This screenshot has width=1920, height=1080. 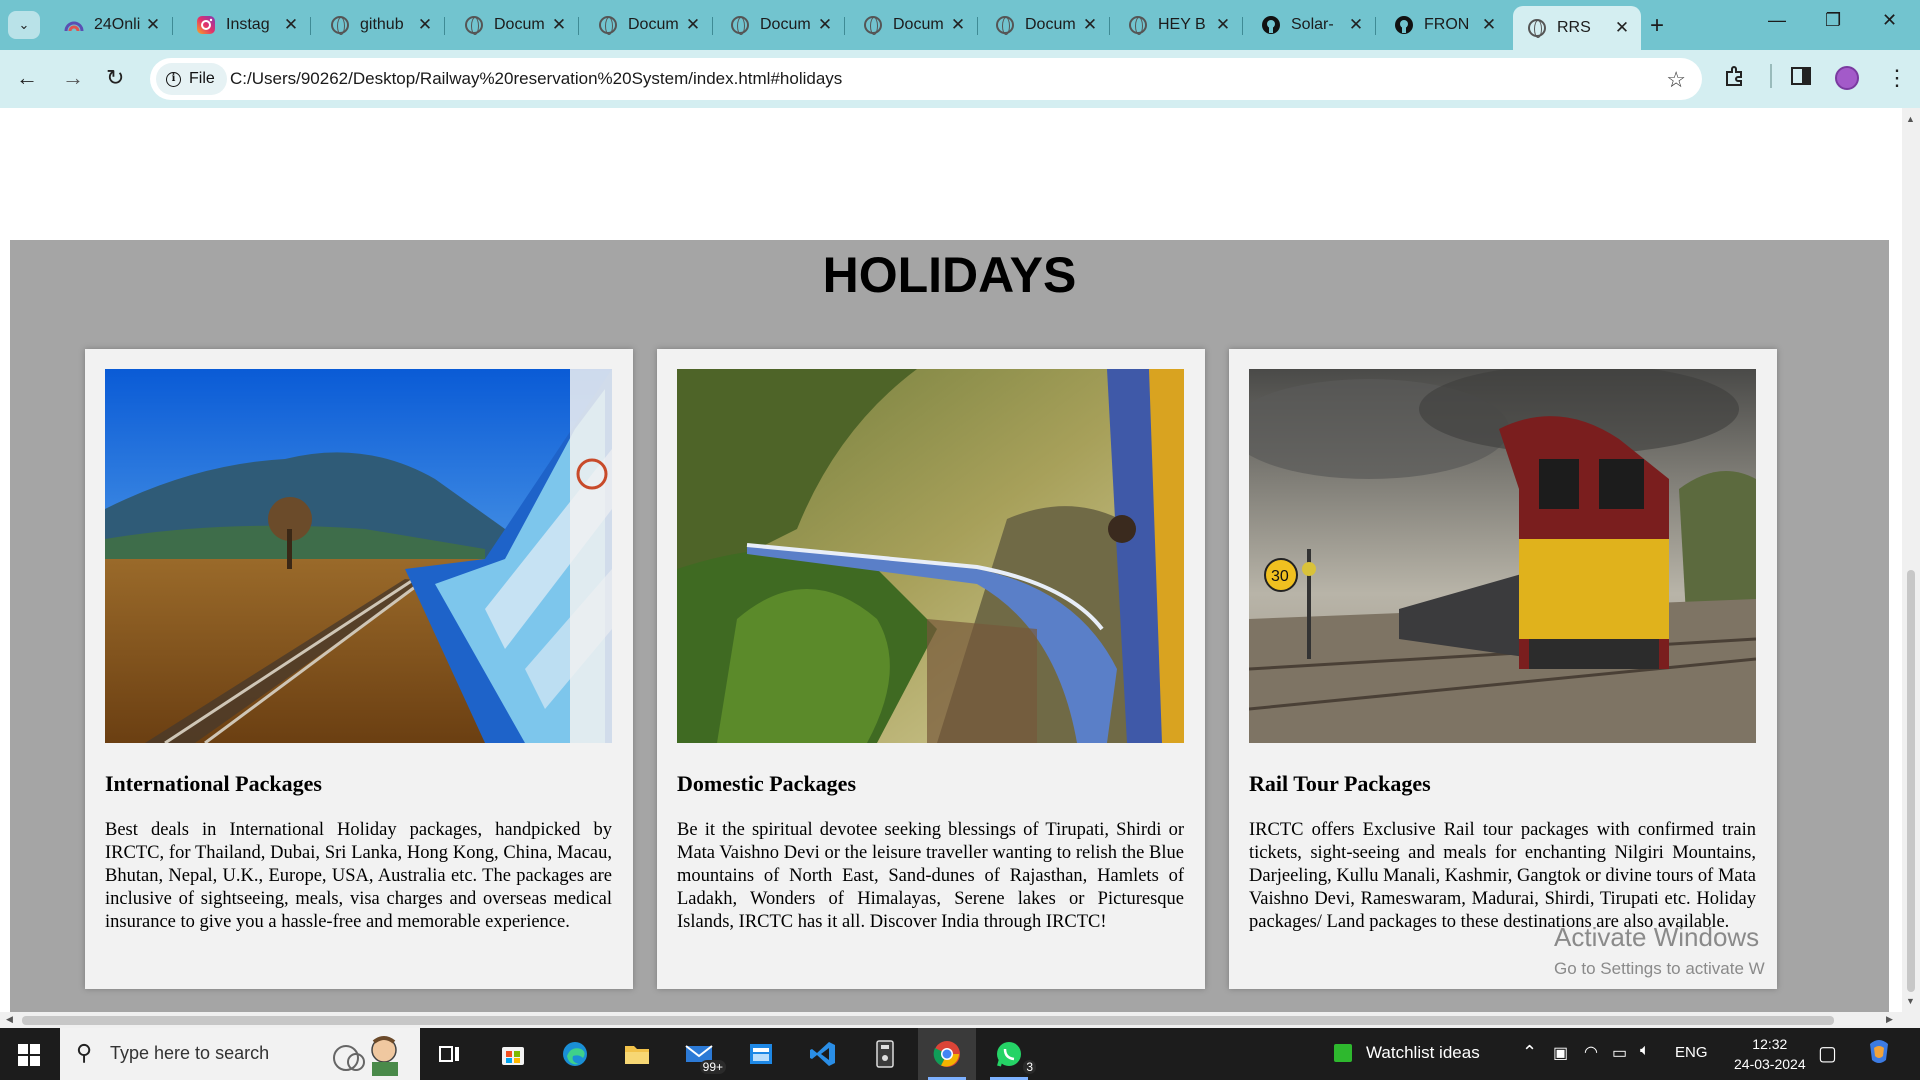 What do you see at coordinates (1735, 79) in the screenshot?
I see `extensions-icon` at bounding box center [1735, 79].